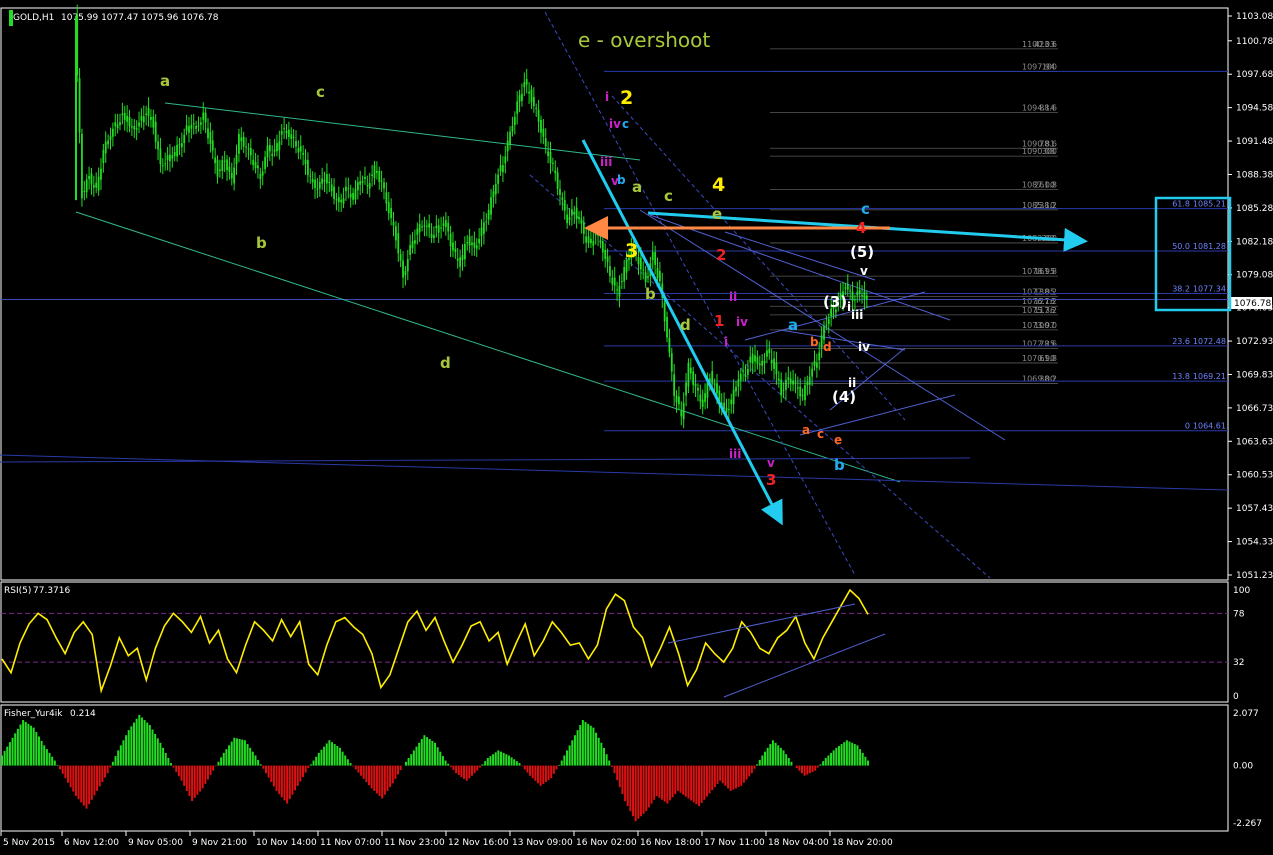  What do you see at coordinates (1254, 209) in the screenshot?
I see `price-tick-label: 1085.28` at bounding box center [1254, 209].